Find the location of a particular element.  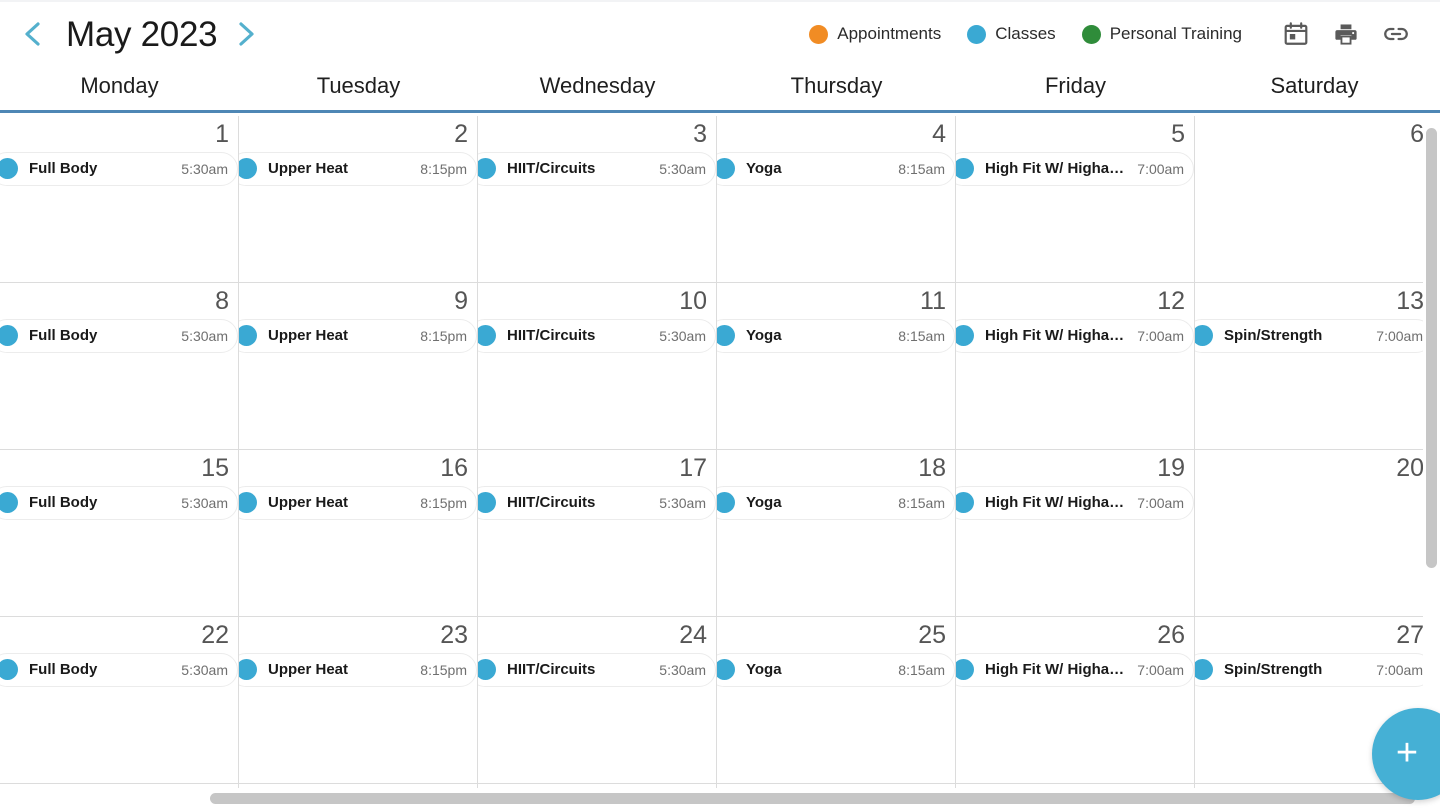

link-icon is located at coordinates (1396, 34).